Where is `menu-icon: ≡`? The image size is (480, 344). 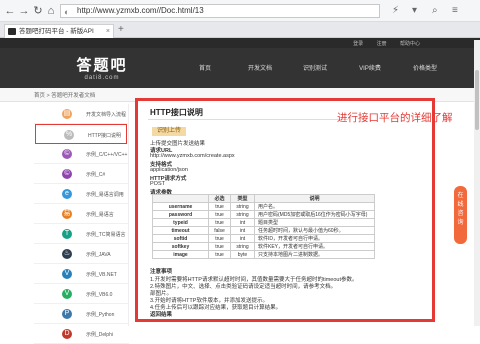 menu-icon: ≡ is located at coordinates (455, 11).